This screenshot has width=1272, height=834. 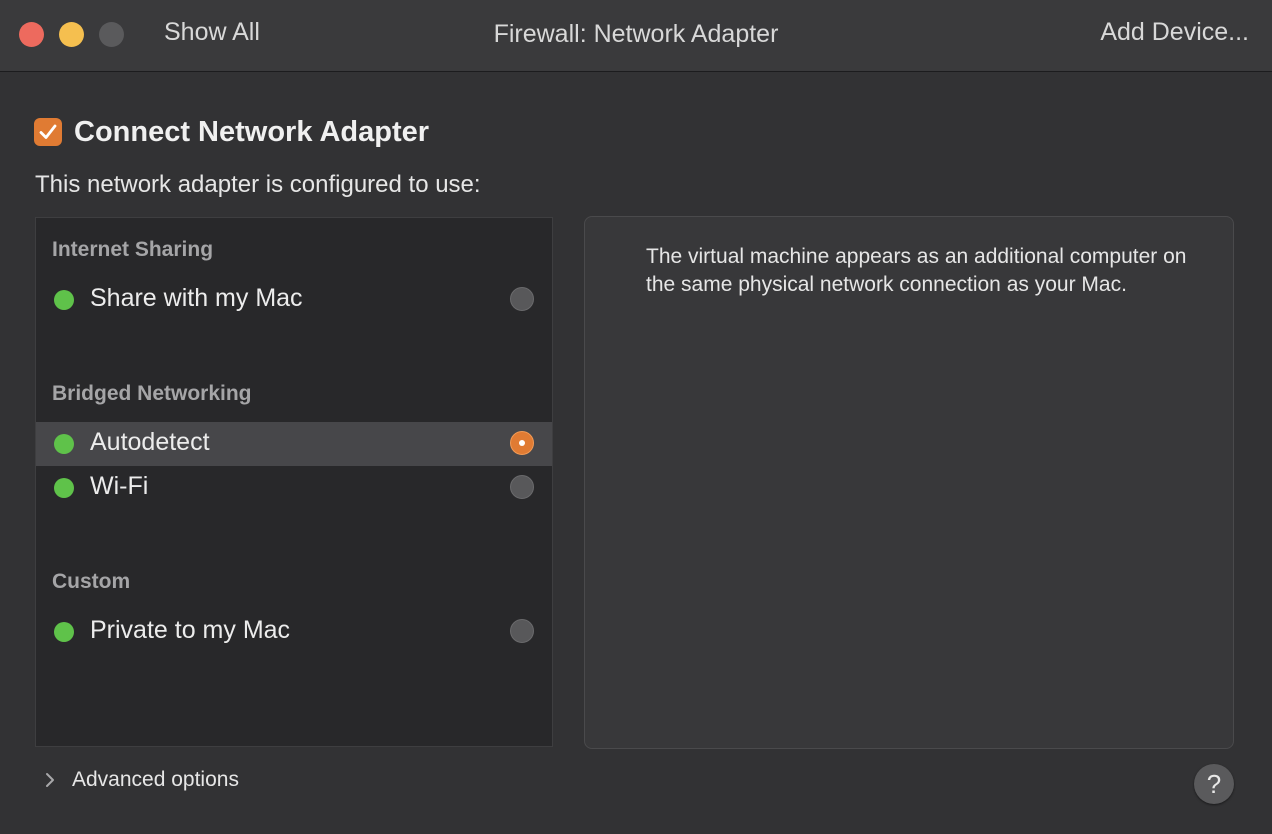 What do you see at coordinates (150, 442) in the screenshot?
I see `option-label: Autodetect` at bounding box center [150, 442].